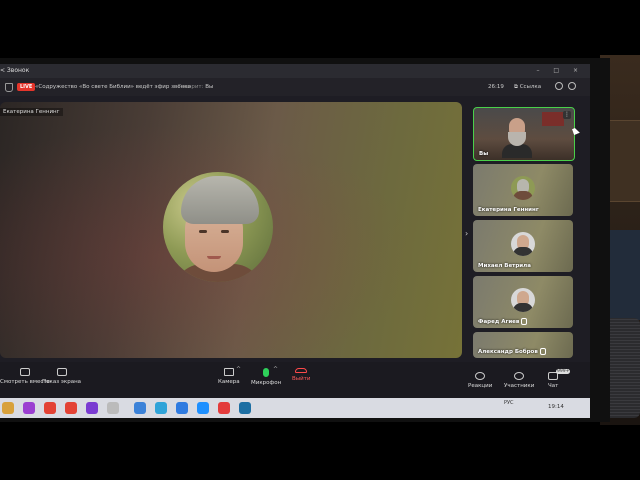 The width and height of the screenshot is (640, 480). What do you see at coordinates (26, 87) in the screenshot?
I see `live-badge: LIVE` at bounding box center [26, 87].